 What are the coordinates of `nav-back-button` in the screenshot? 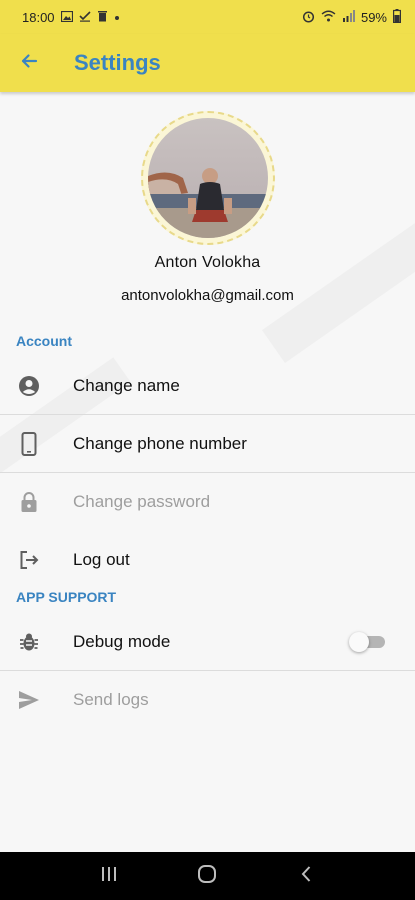 It's located at (306, 876).